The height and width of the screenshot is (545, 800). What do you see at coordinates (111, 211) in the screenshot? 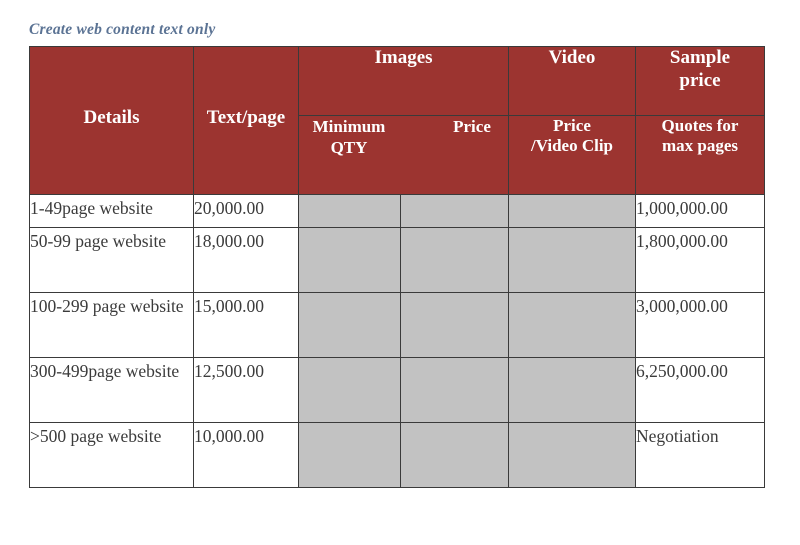
I see `cell-details: 1-49page website` at bounding box center [111, 211].